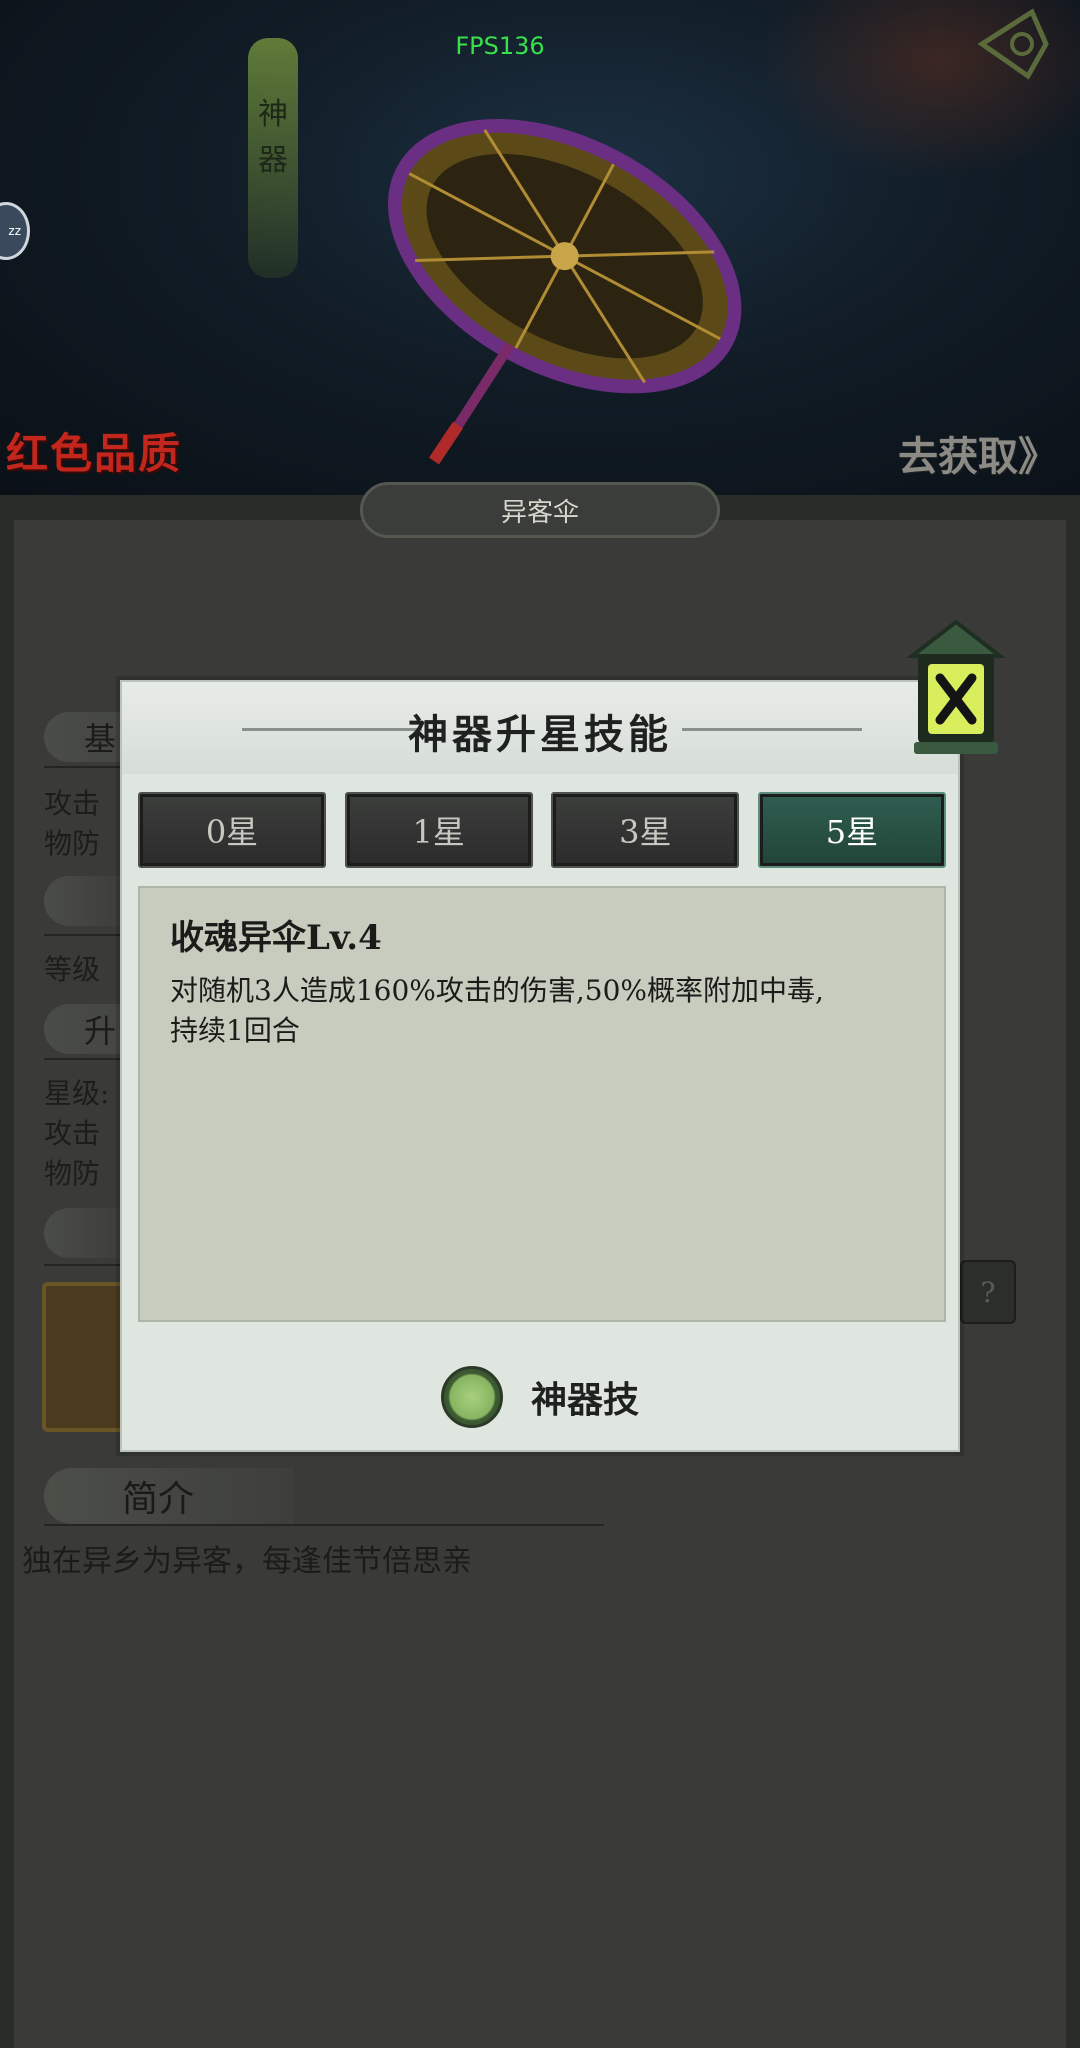  I want to click on umbrella-artifact-image, so click(565, 292).